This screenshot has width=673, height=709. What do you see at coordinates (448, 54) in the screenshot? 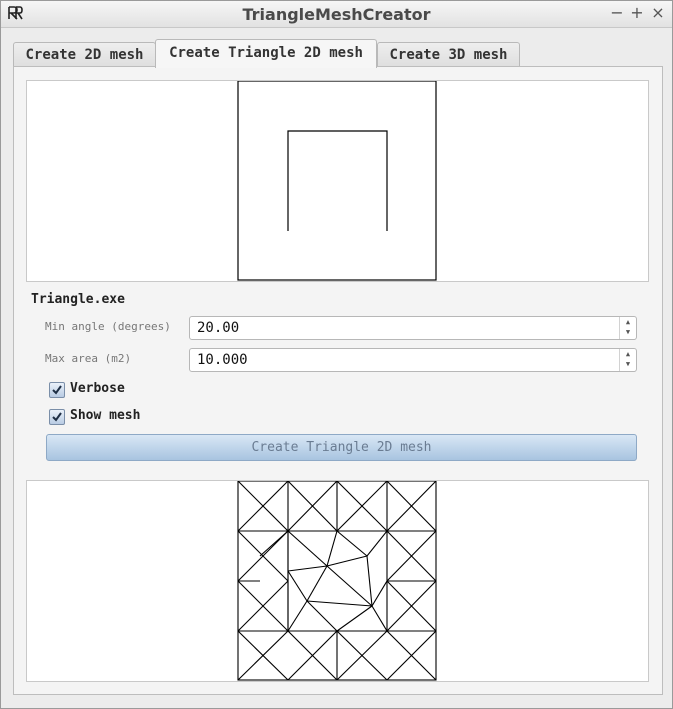
I see `tab-create-3d-mesh: Create 3D mesh` at bounding box center [448, 54].